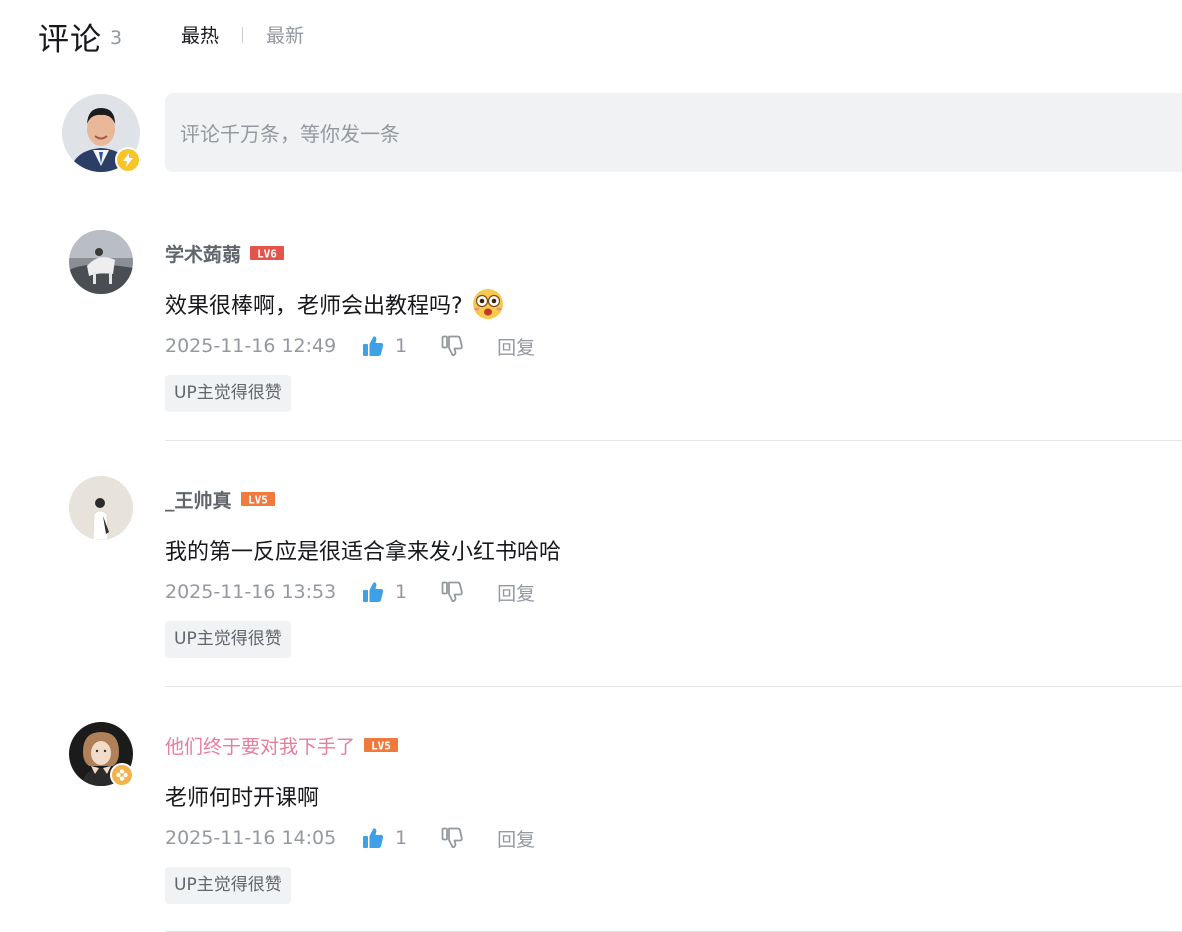 This screenshot has width=1182, height=932. I want to click on sort-divider, so click(243, 34).